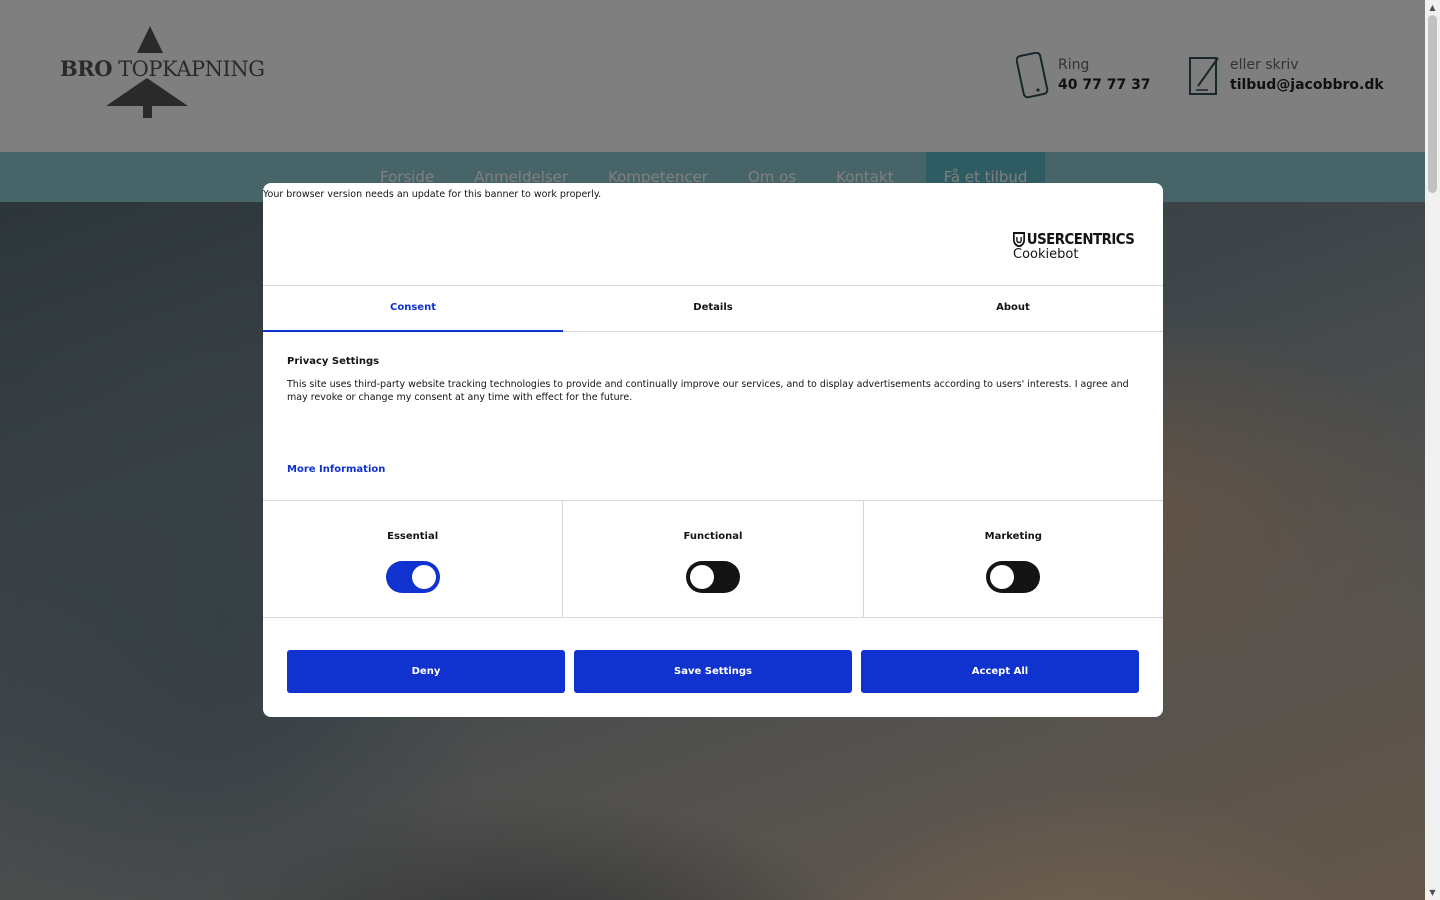  I want to click on category-marketing: Marketing, so click(1013, 559).